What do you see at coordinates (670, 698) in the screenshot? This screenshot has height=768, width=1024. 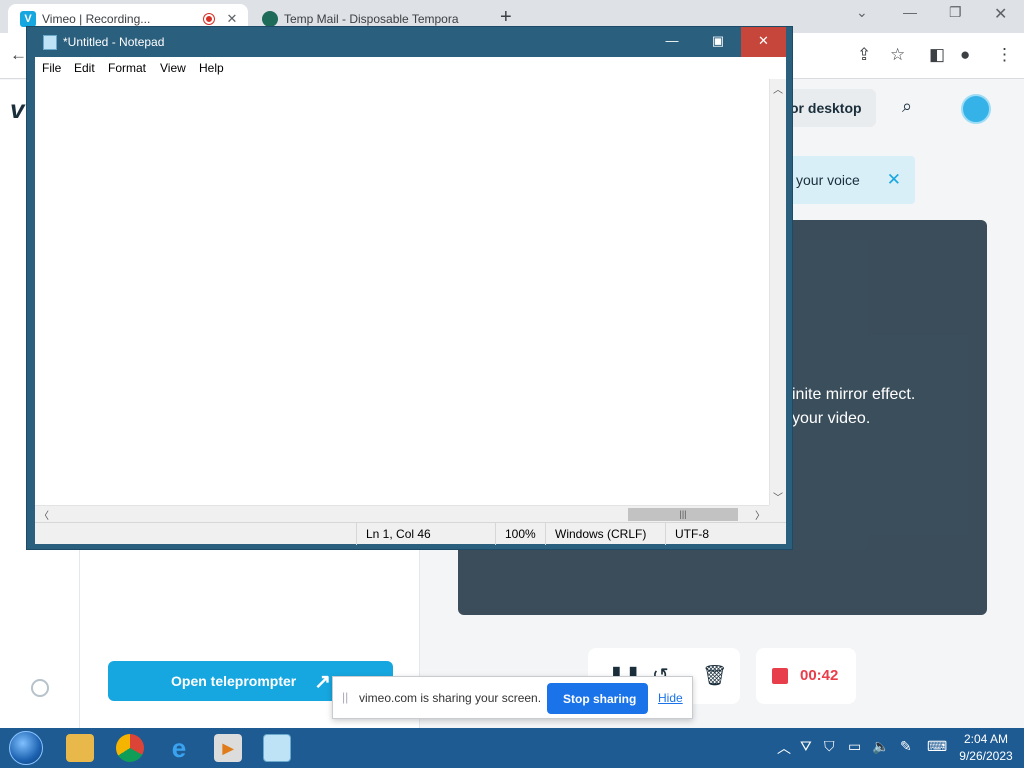 I see `hide-link: Hide` at bounding box center [670, 698].